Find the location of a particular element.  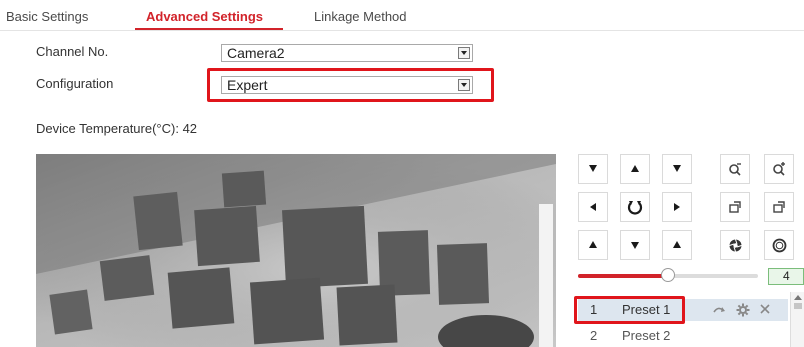

zoom-in-icon is located at coordinates (779, 169).